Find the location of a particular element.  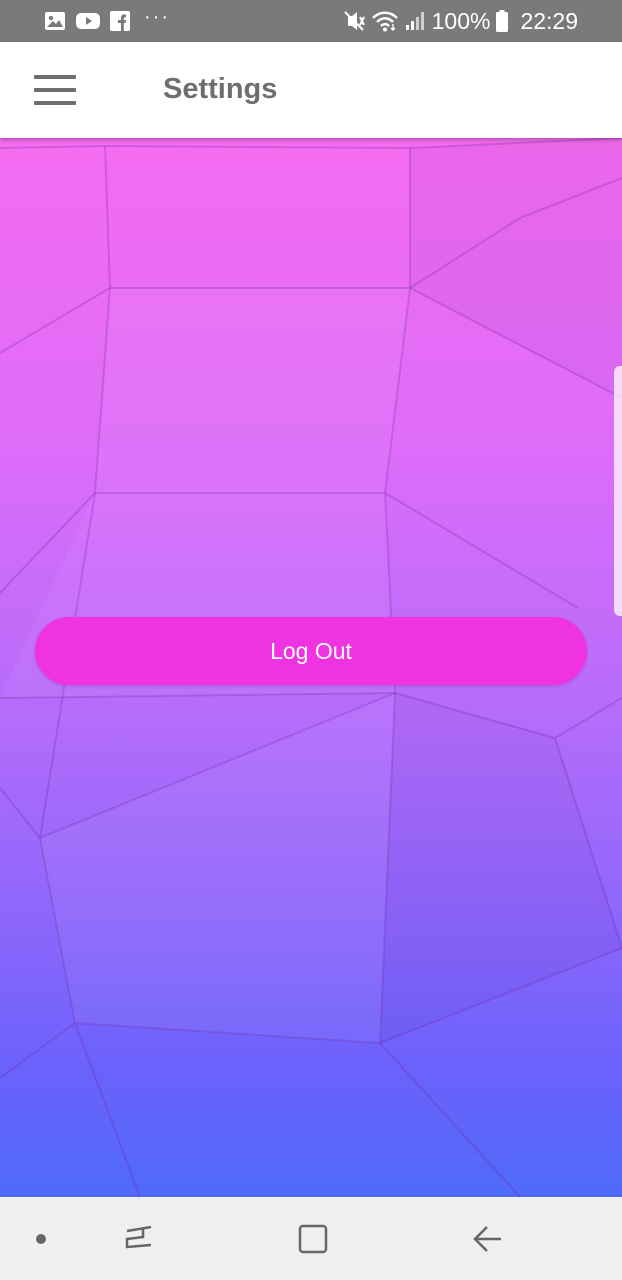

menu-icon is located at coordinates (55, 90).